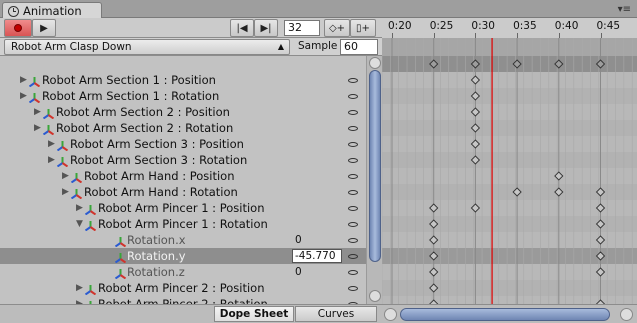 The image size is (637, 323). Describe the element at coordinates (254, 314) in the screenshot. I see `tab-dope-sheet: Dope Sheet` at that location.